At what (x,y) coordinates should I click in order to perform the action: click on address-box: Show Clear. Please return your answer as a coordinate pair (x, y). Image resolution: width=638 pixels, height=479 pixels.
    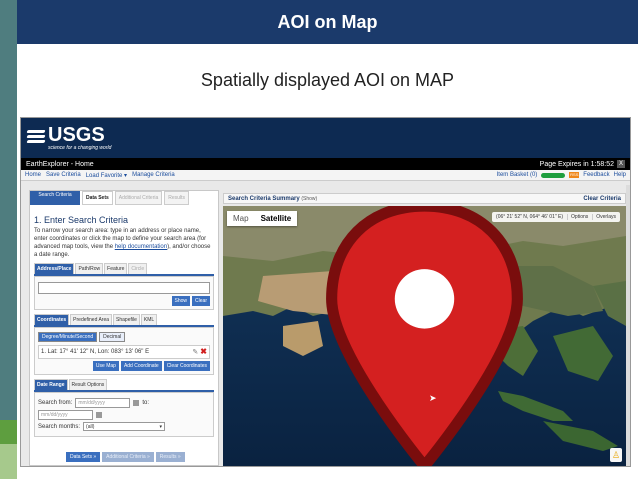
    Looking at the image, I should click on (124, 293).